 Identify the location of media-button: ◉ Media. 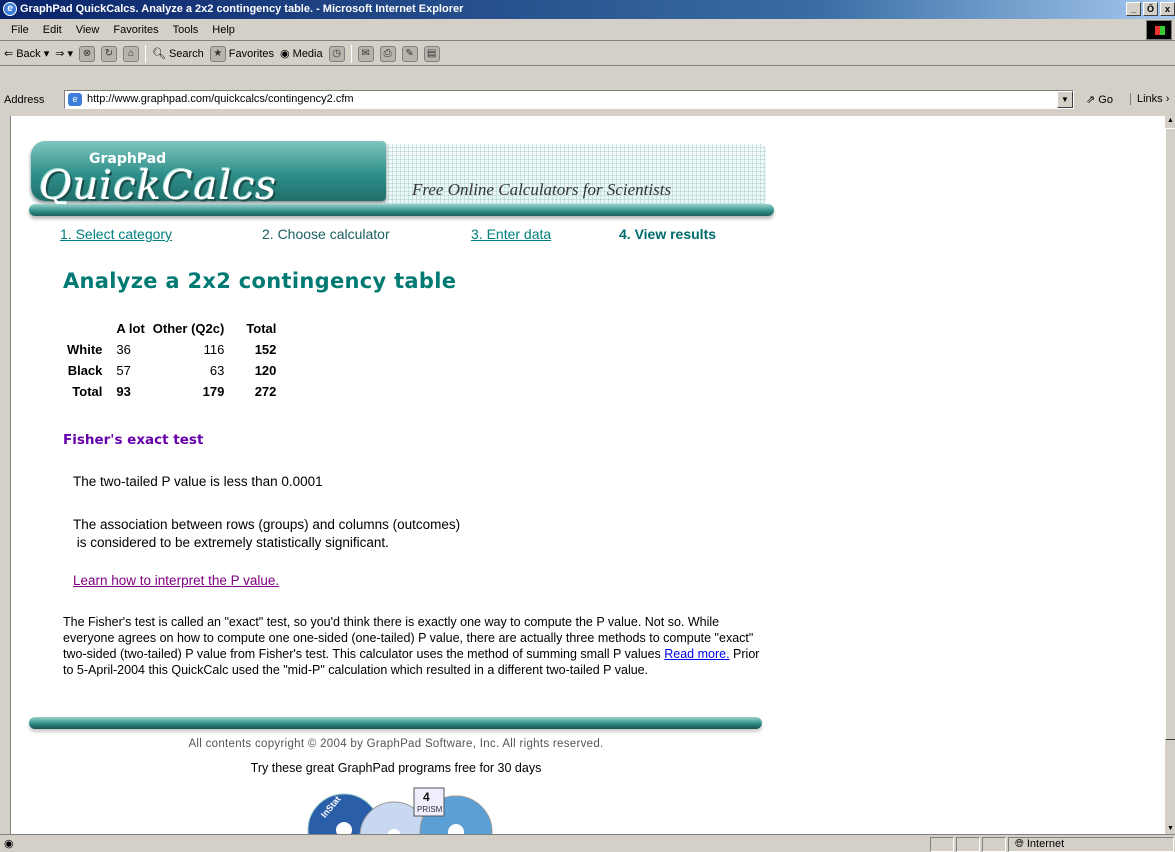
(301, 54).